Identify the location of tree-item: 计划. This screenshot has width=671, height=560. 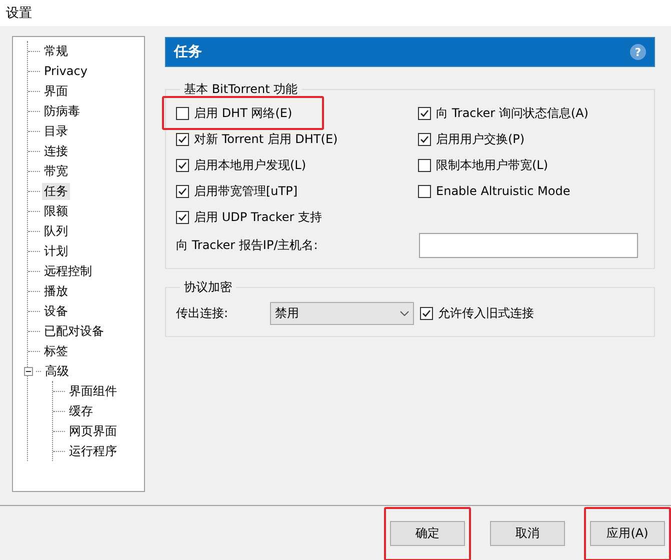
(56, 251).